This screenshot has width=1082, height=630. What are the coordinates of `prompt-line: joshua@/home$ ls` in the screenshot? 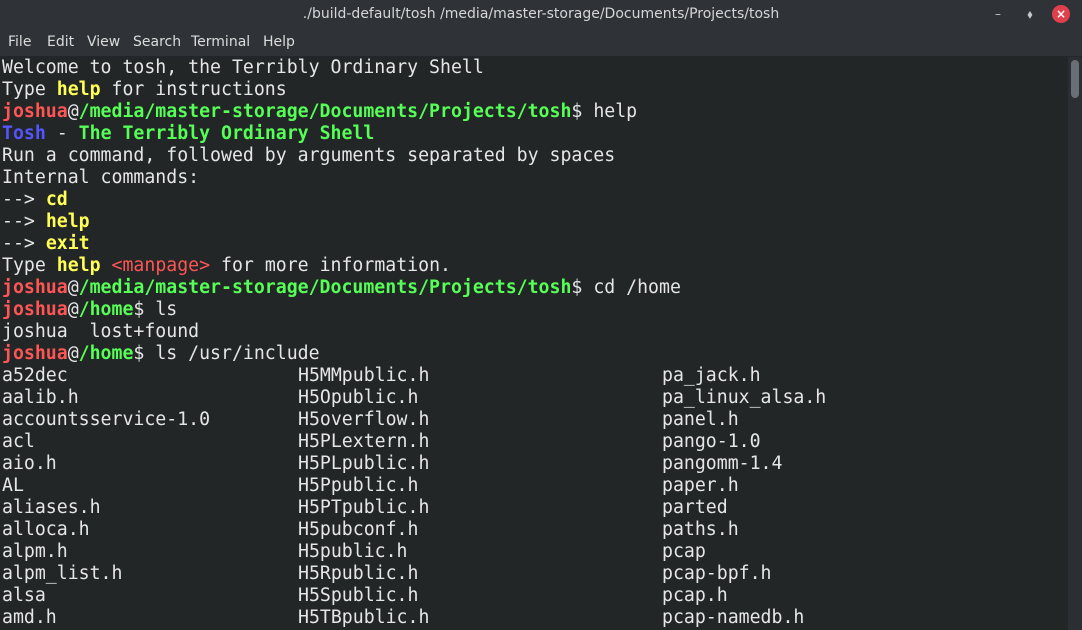 It's located at (89, 310).